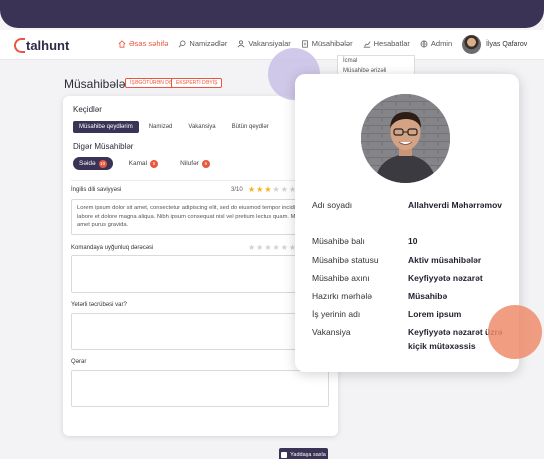 The image size is (544, 459). I want to click on flow-value: Keyfiyyətə nəzarət, so click(445, 278).